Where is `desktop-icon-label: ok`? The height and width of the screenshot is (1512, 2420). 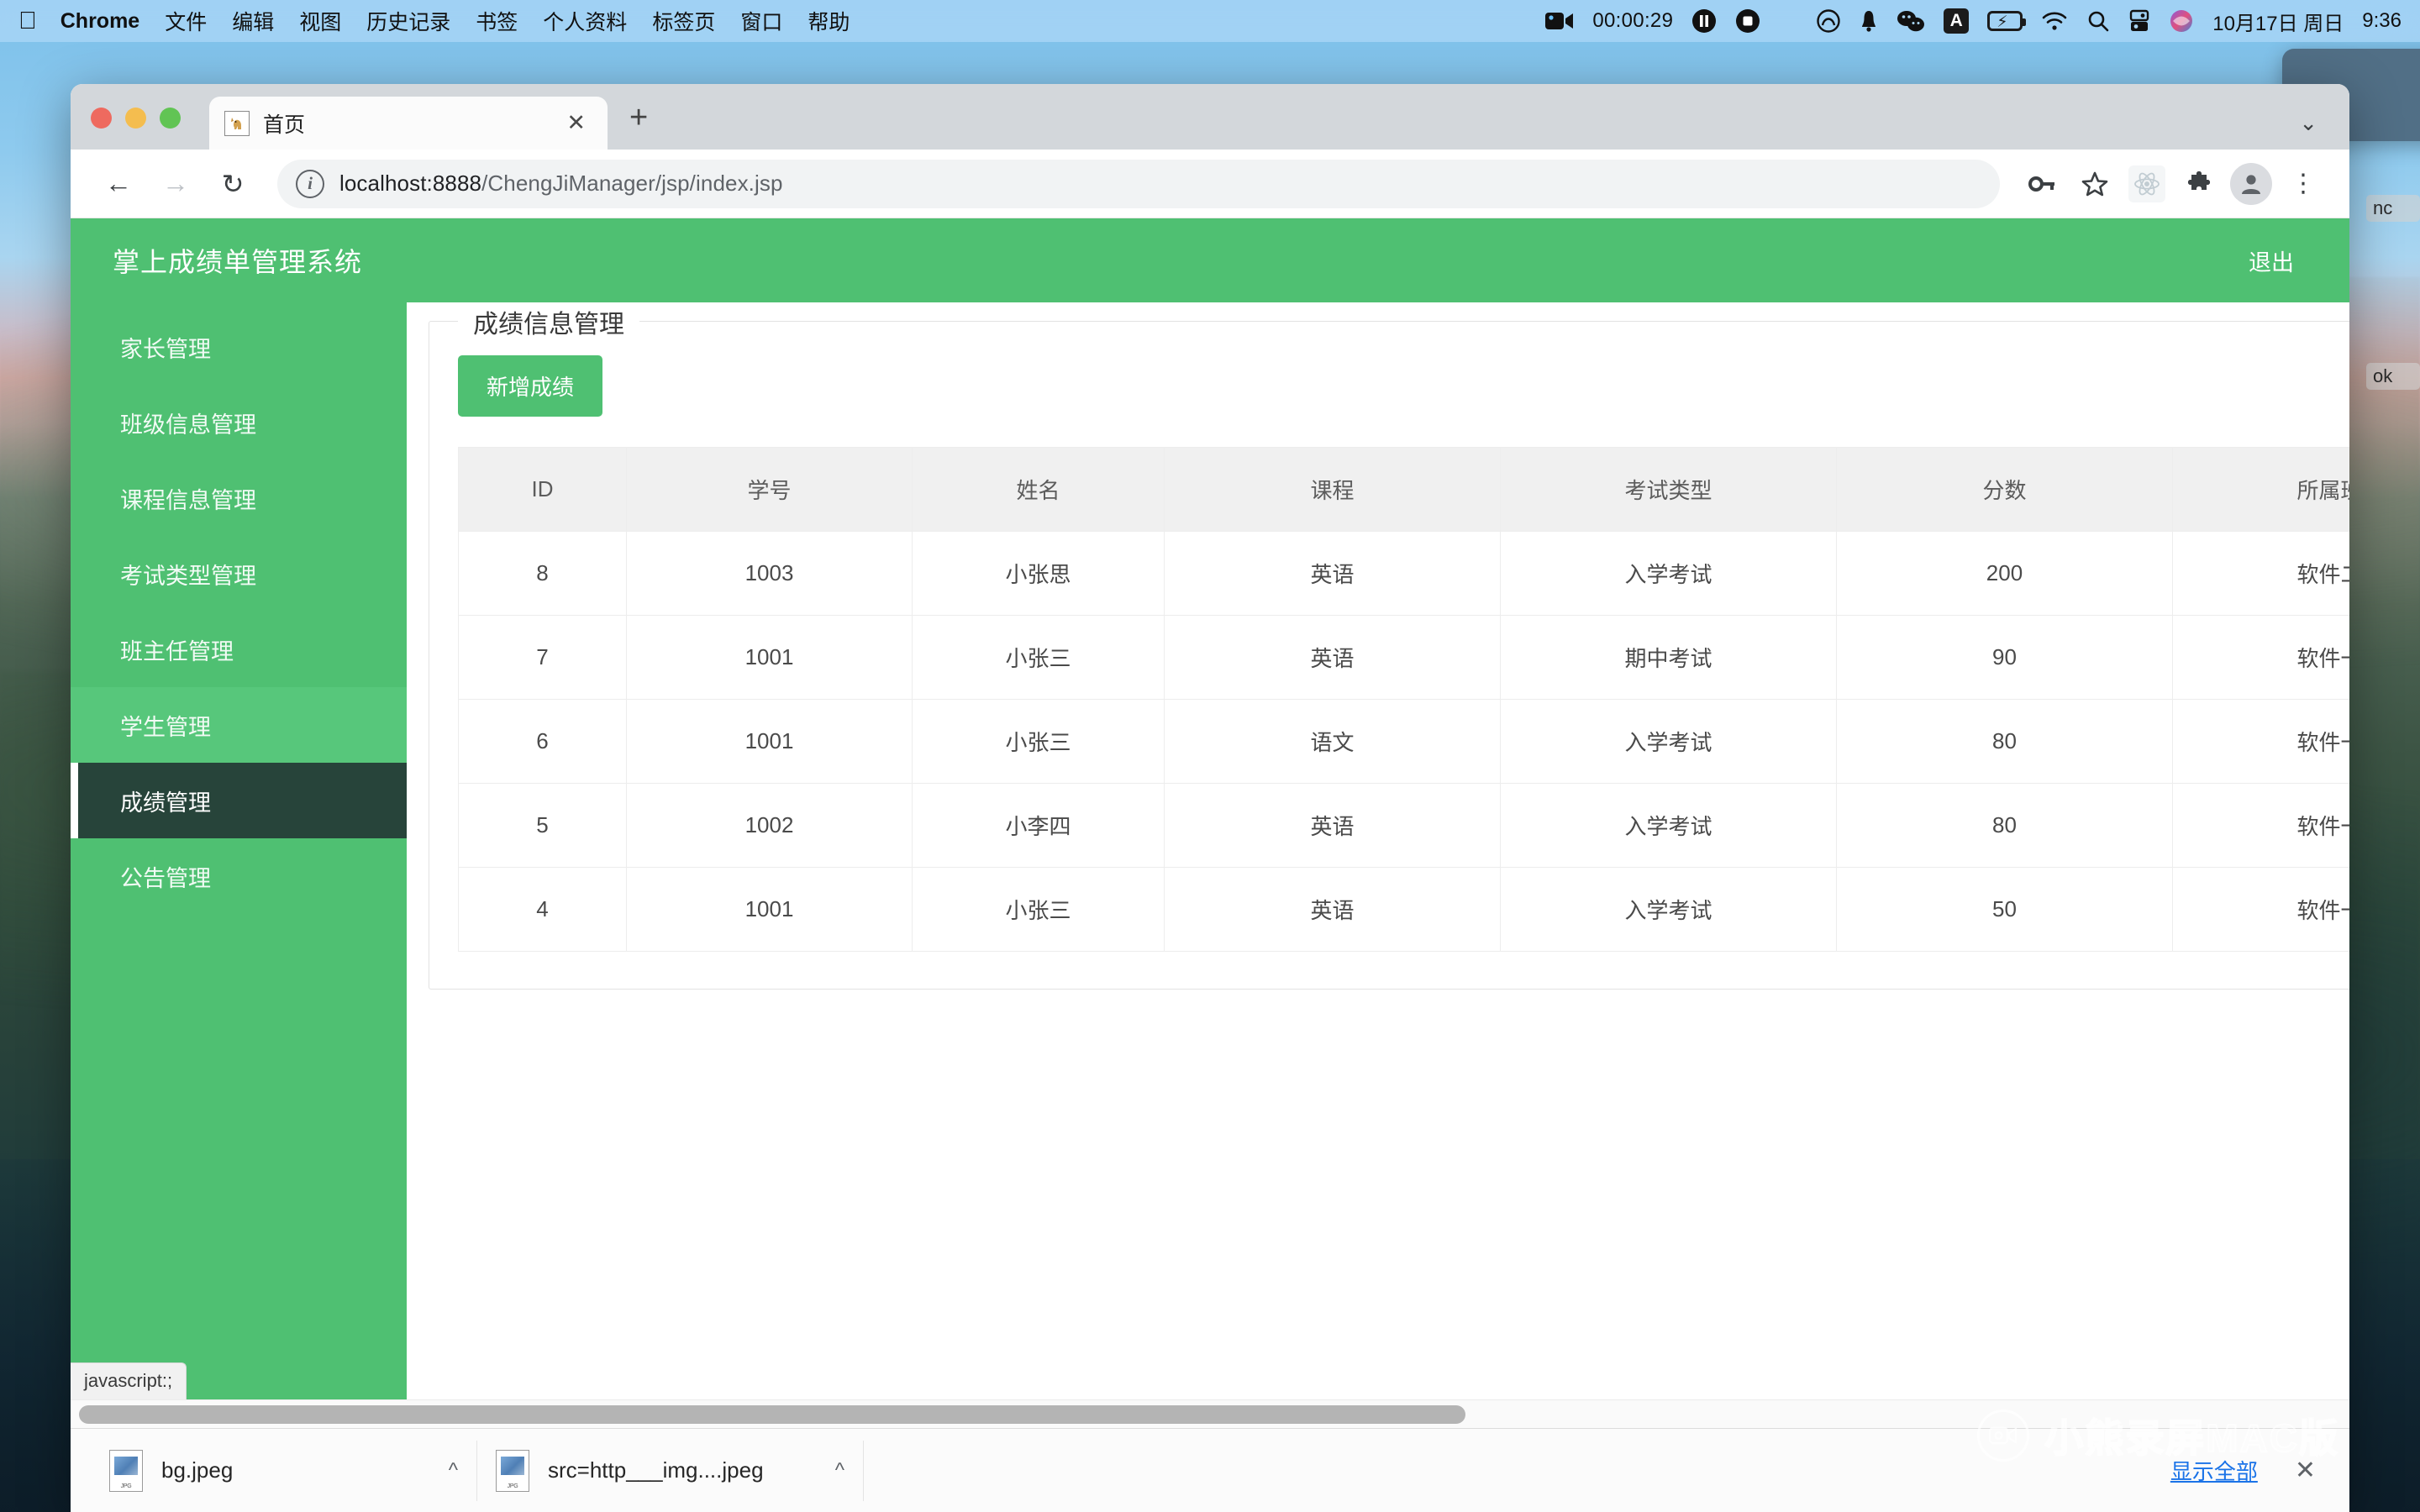
desktop-icon-label: ok is located at coordinates (2393, 376).